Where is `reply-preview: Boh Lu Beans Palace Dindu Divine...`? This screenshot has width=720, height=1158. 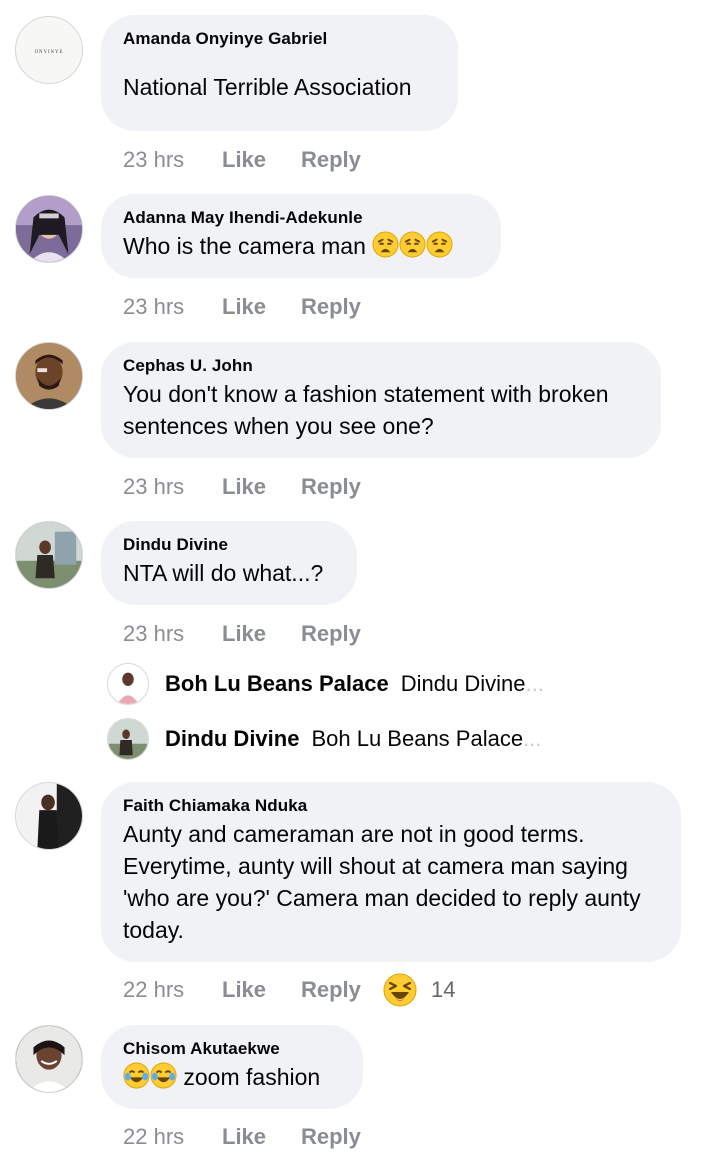 reply-preview: Boh Lu Beans Palace Dindu Divine... is located at coordinates (325, 684).